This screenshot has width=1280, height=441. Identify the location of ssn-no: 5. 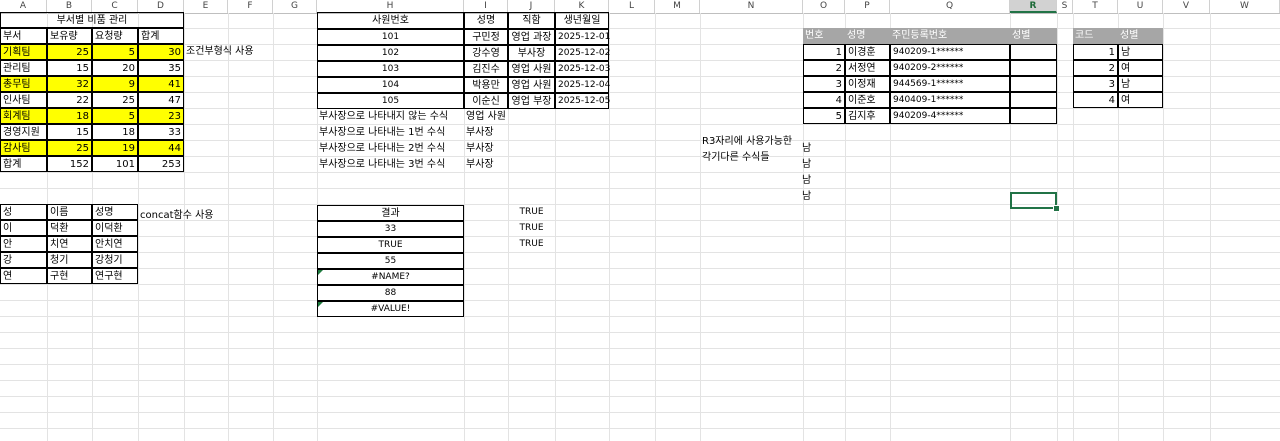
(824, 116).